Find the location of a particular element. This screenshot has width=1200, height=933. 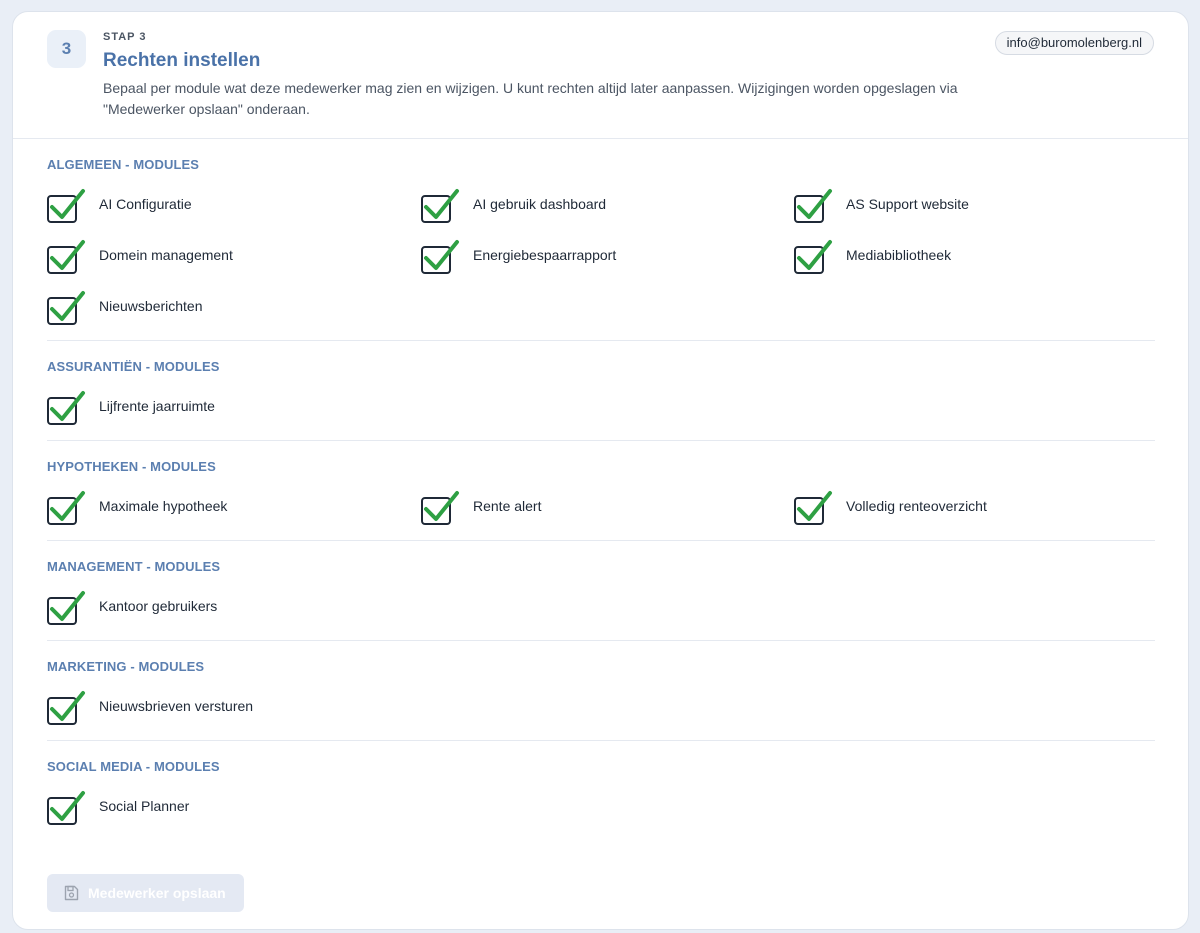

permission-label: Rente alert is located at coordinates (507, 506).